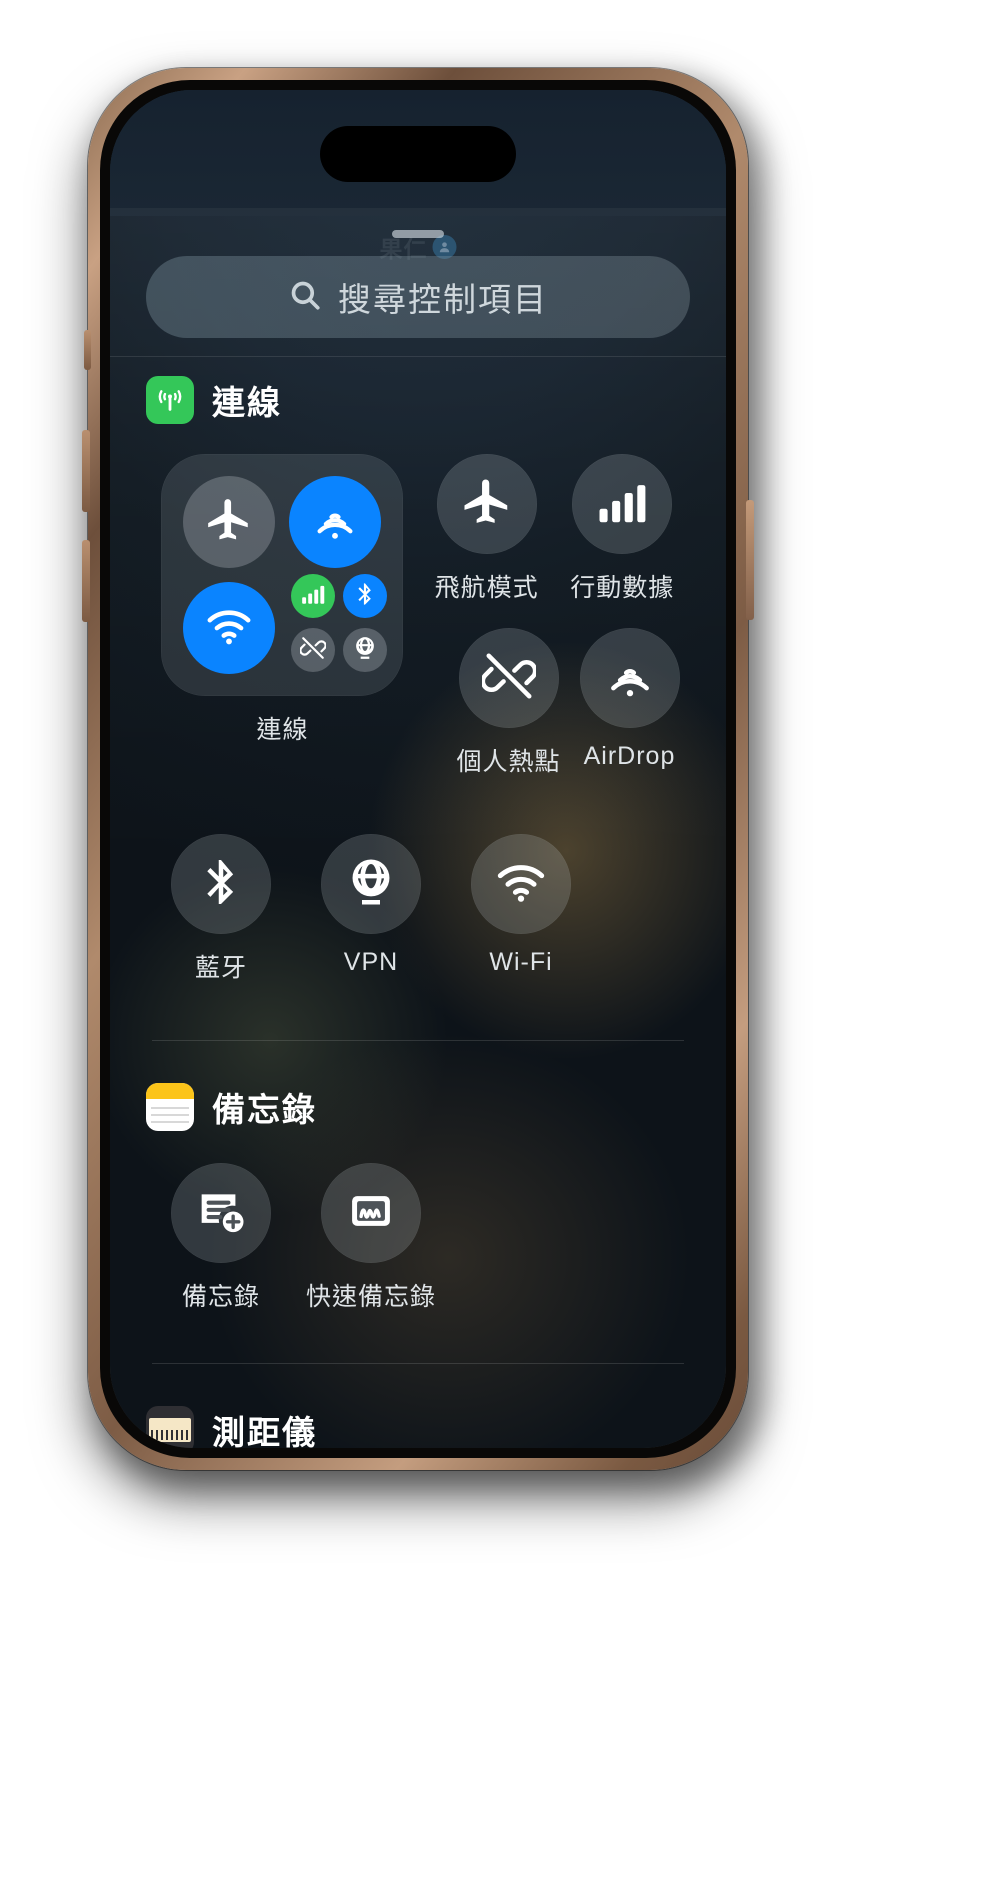  Describe the element at coordinates (622, 588) in the screenshot. I see `tile-label: 行動數據` at that location.